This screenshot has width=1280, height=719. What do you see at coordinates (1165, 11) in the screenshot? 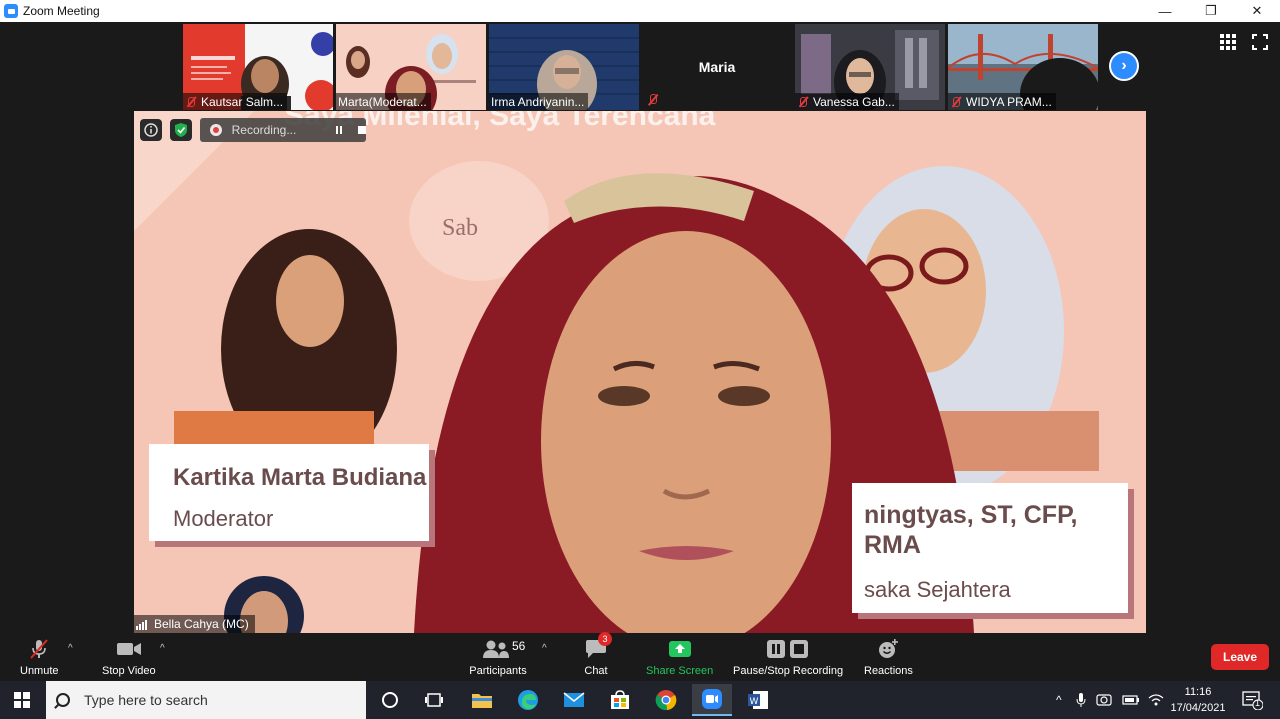
I see `minimize-button: —` at bounding box center [1165, 11].